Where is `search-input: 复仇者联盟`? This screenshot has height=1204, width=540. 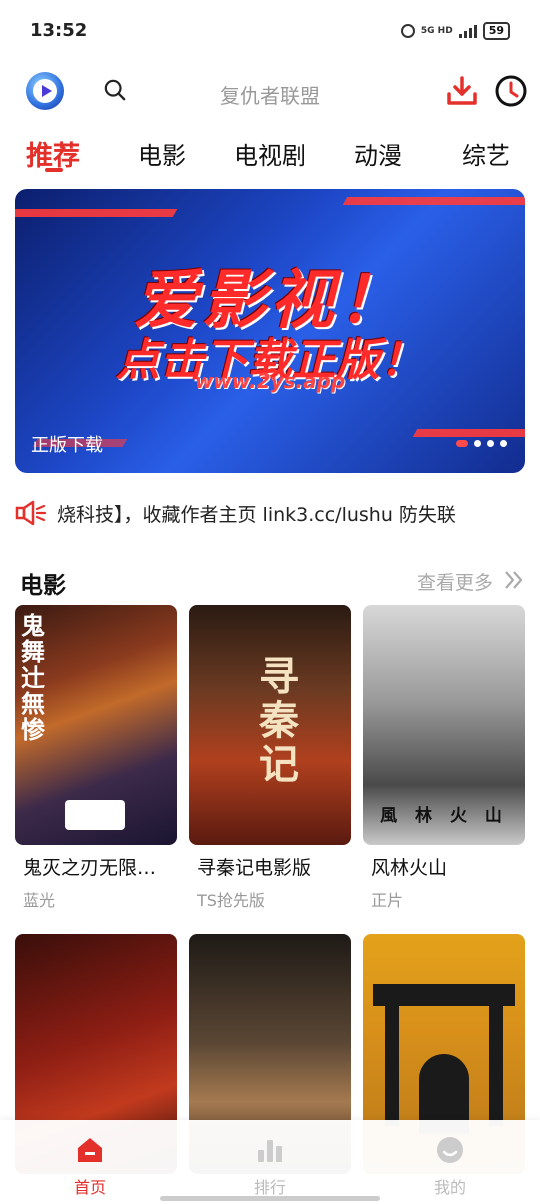
search-input: 复仇者联盟 is located at coordinates (270, 94).